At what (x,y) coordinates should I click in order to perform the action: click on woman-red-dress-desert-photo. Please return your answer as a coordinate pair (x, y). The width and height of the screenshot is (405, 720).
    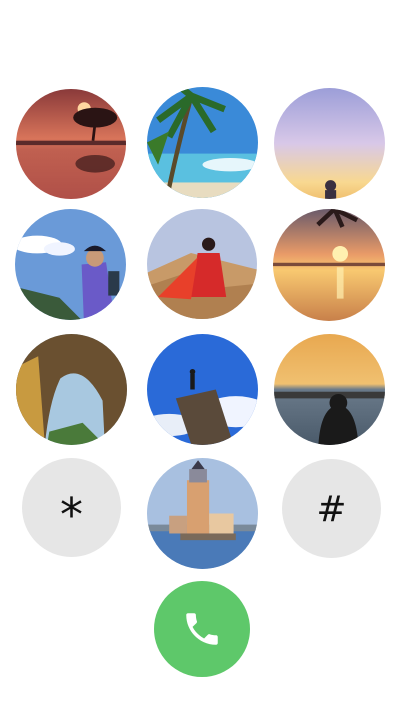
    Looking at the image, I should click on (202, 264).